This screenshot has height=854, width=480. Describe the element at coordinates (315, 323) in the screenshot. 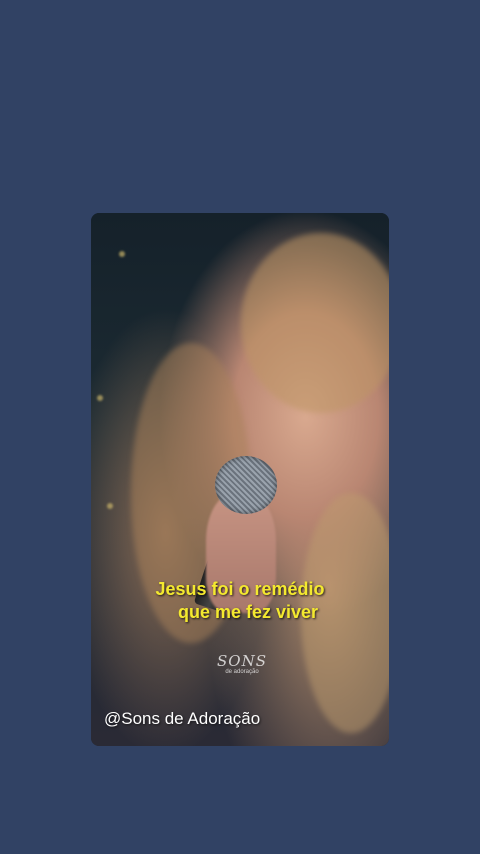

I see `hair-shape` at that location.